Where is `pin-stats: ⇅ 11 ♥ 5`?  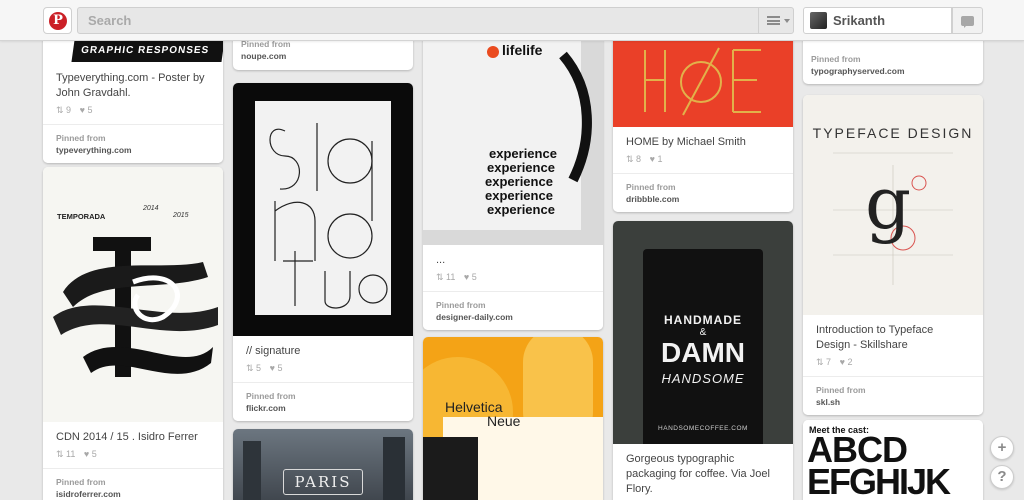 pin-stats: ⇅ 11 ♥ 5 is located at coordinates (513, 279).